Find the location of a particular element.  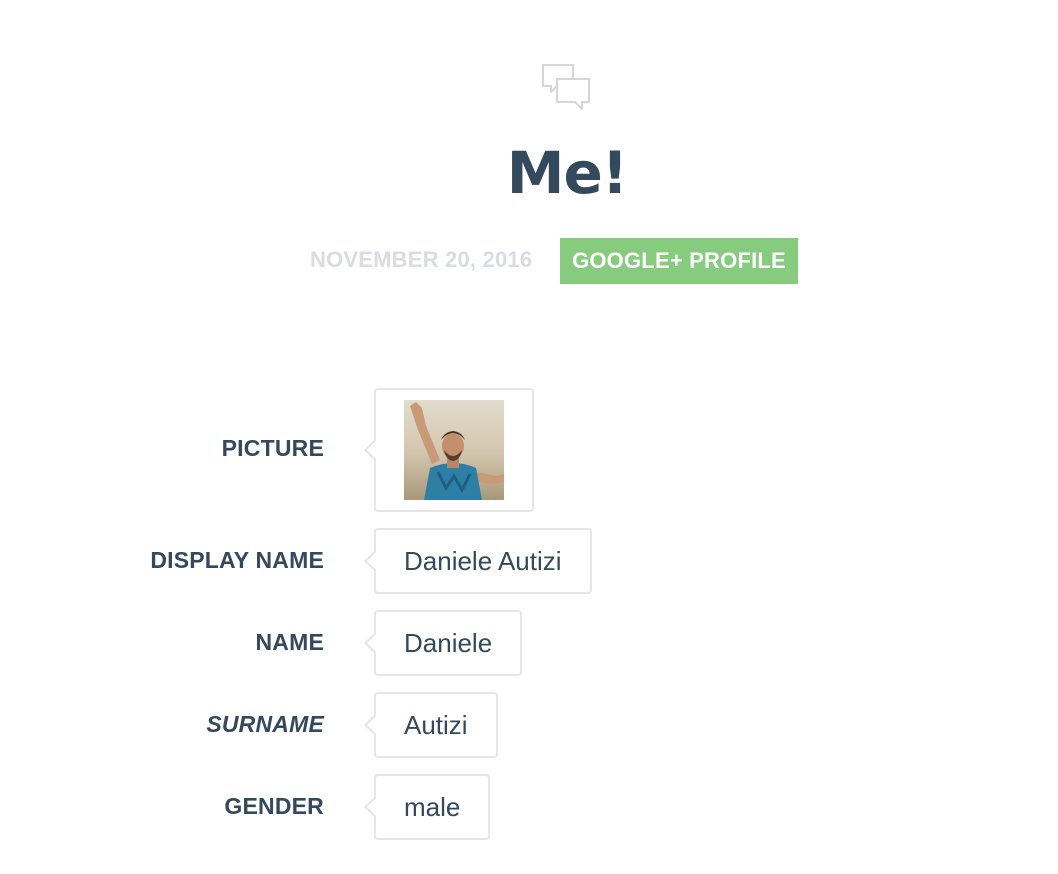

surname-label: SURNAME is located at coordinates (265, 724).